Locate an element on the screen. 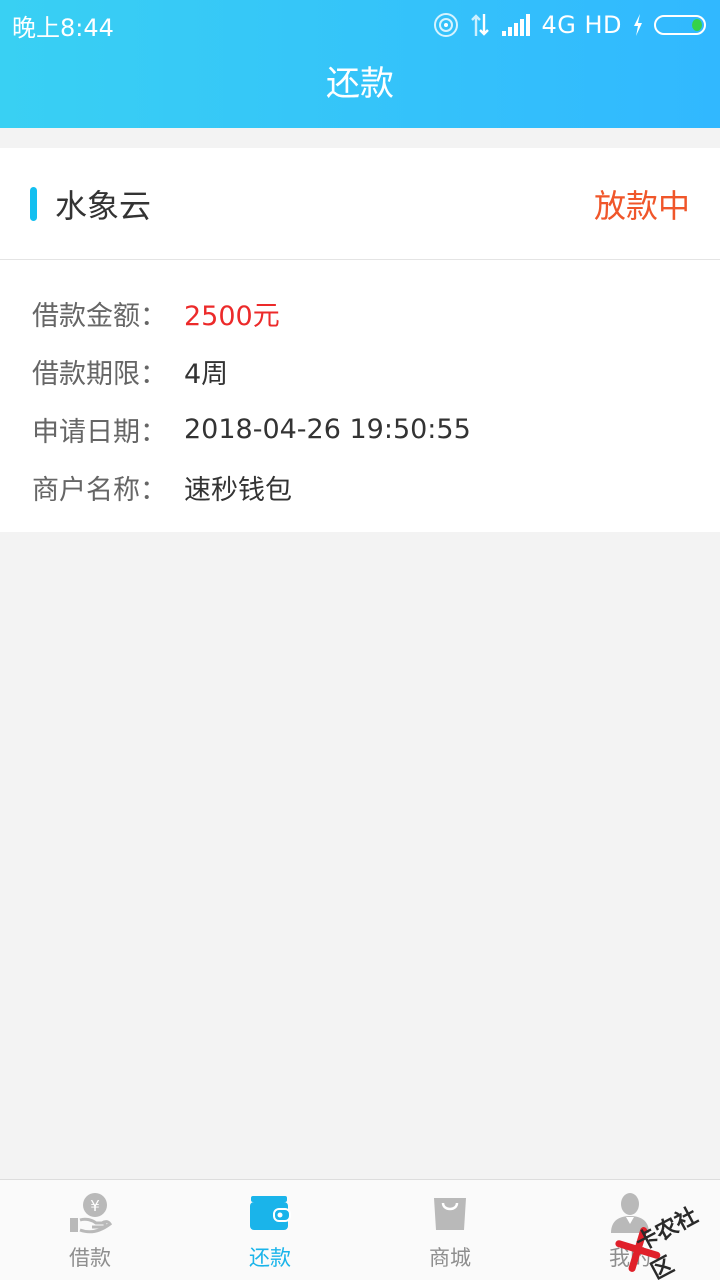  loan-status: 放款中 is located at coordinates (641, 205).